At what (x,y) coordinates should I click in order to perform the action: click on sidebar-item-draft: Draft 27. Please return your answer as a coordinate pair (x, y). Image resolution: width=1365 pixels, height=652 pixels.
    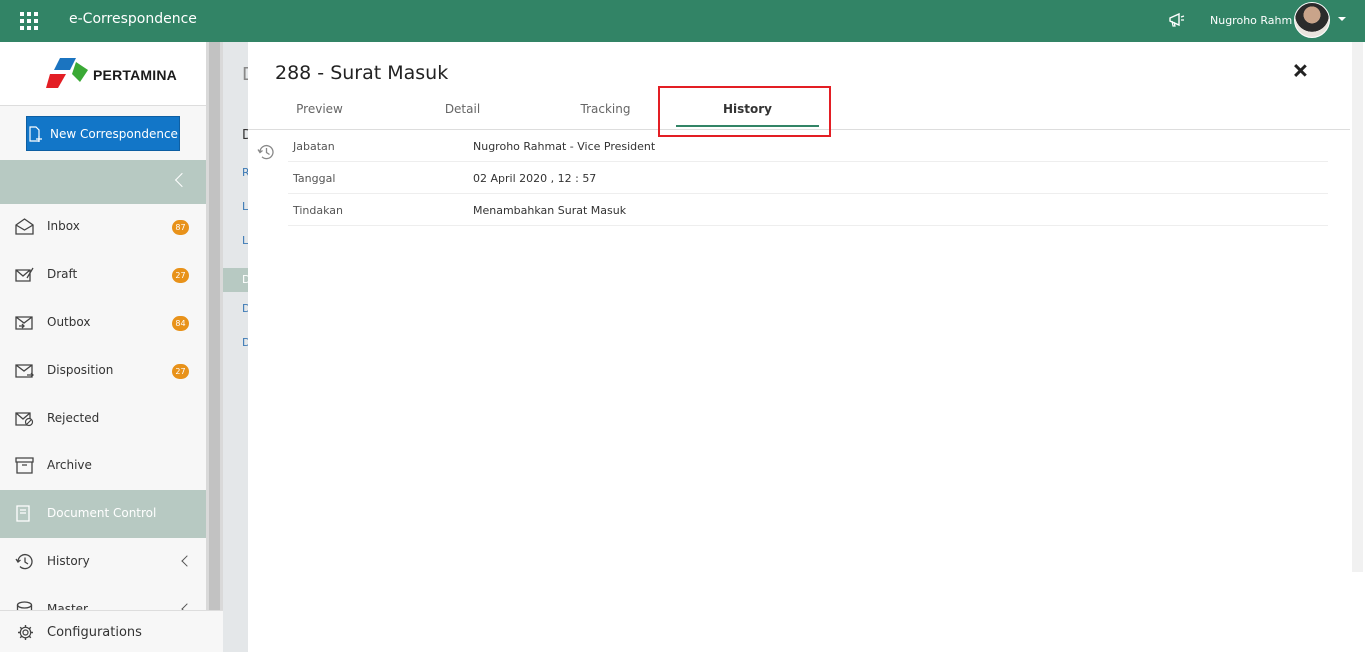
    Looking at the image, I should click on (103, 275).